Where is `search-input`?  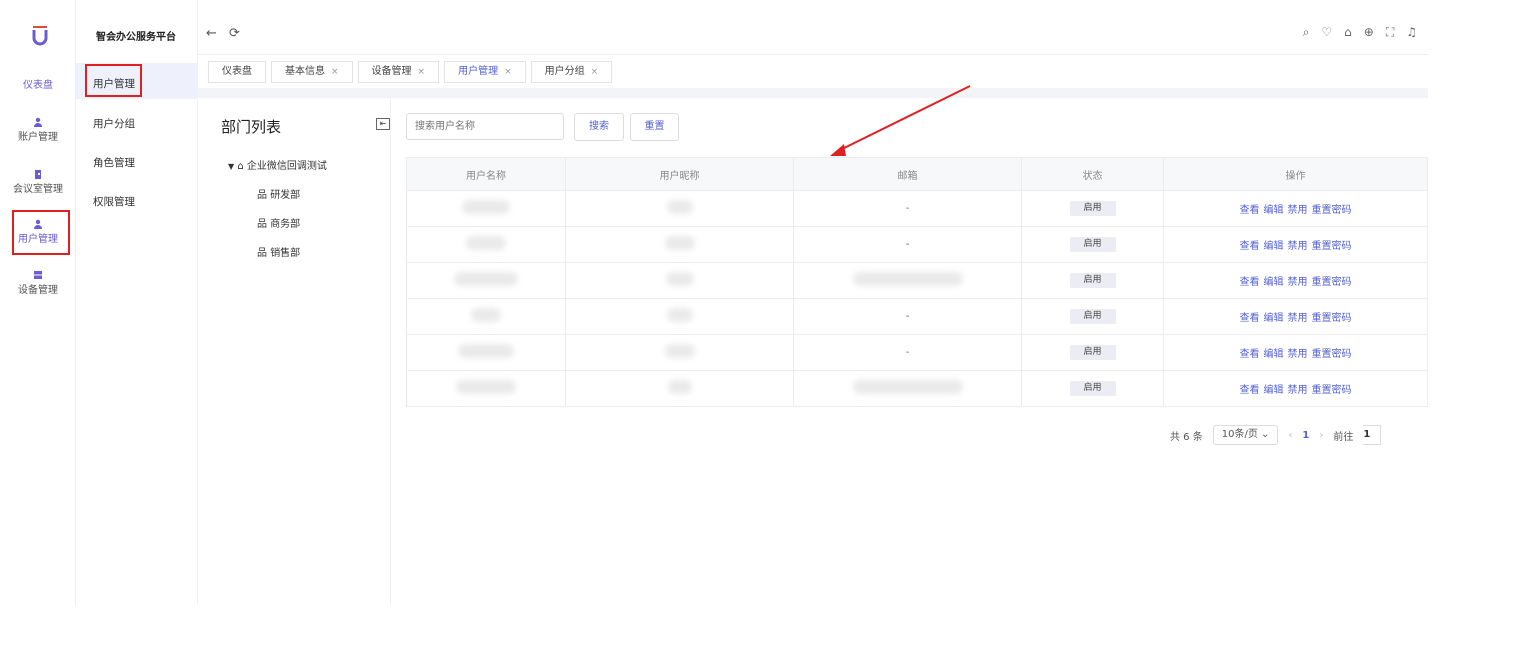 search-input is located at coordinates (485, 126).